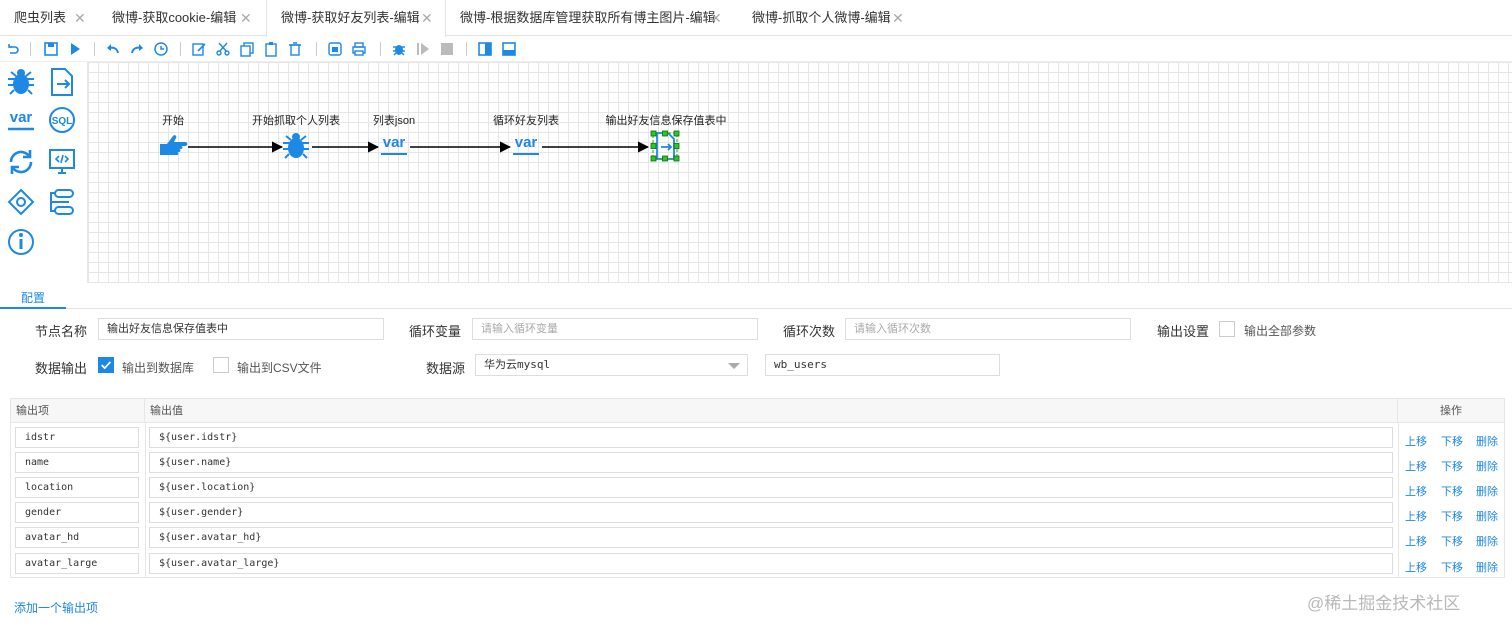 The image size is (1512, 629). I want to click on paste-icon, so click(271, 49).